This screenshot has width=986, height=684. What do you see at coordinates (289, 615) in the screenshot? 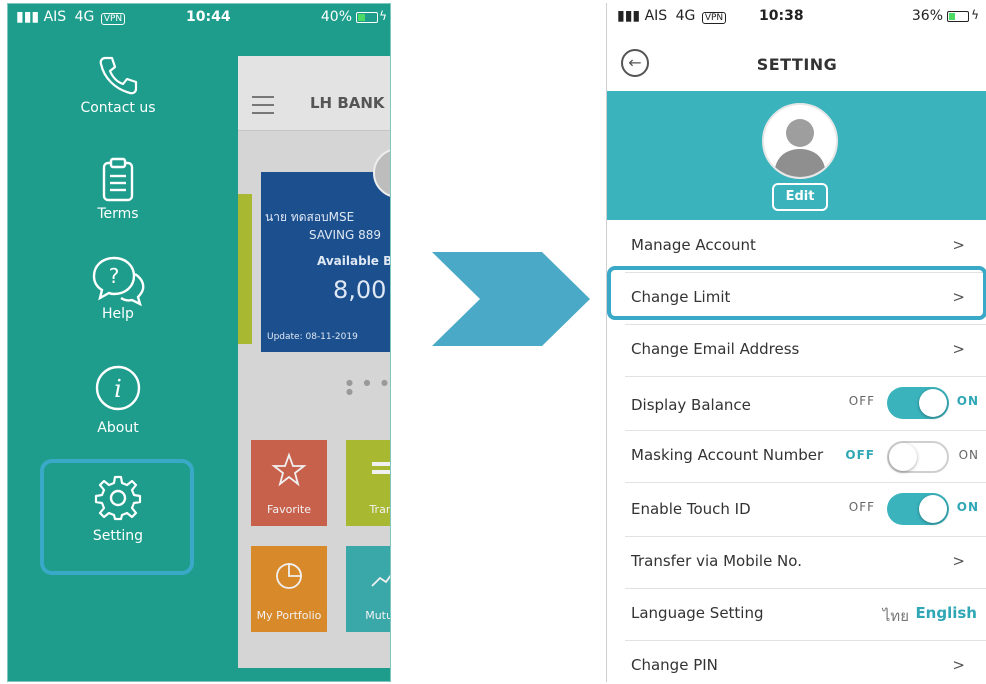
I see `tile-label: My Portfolio` at bounding box center [289, 615].